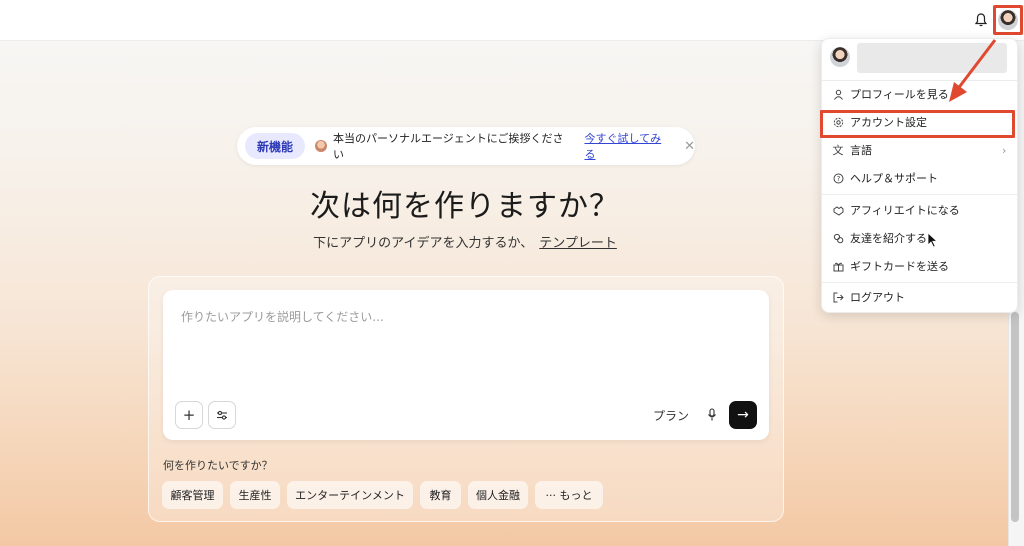 Image resolution: width=1024 pixels, height=546 pixels. I want to click on menu-item-label: プロフィールを見る, so click(899, 94).